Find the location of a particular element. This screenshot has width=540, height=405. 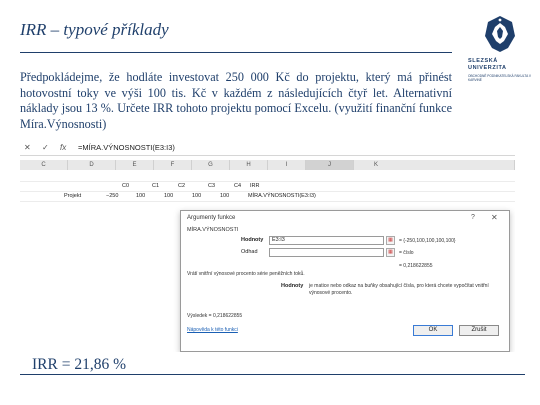

insert-function-icon: fx is located at coordinates (63, 147).